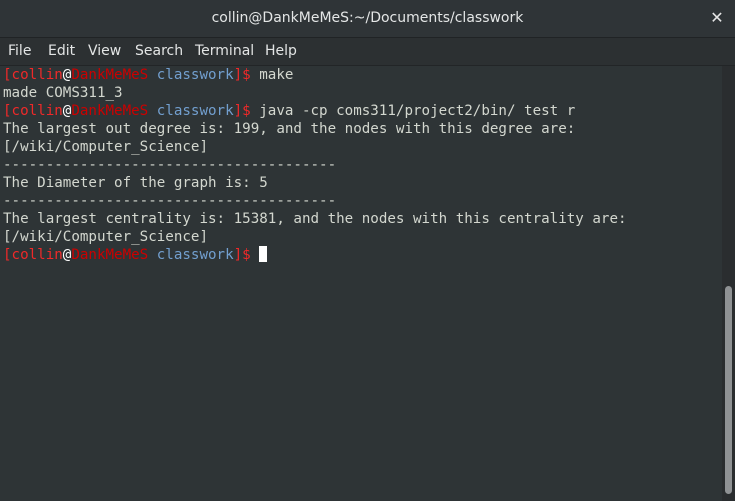 The height and width of the screenshot is (501, 735). I want to click on menu-file: File, so click(19, 51).